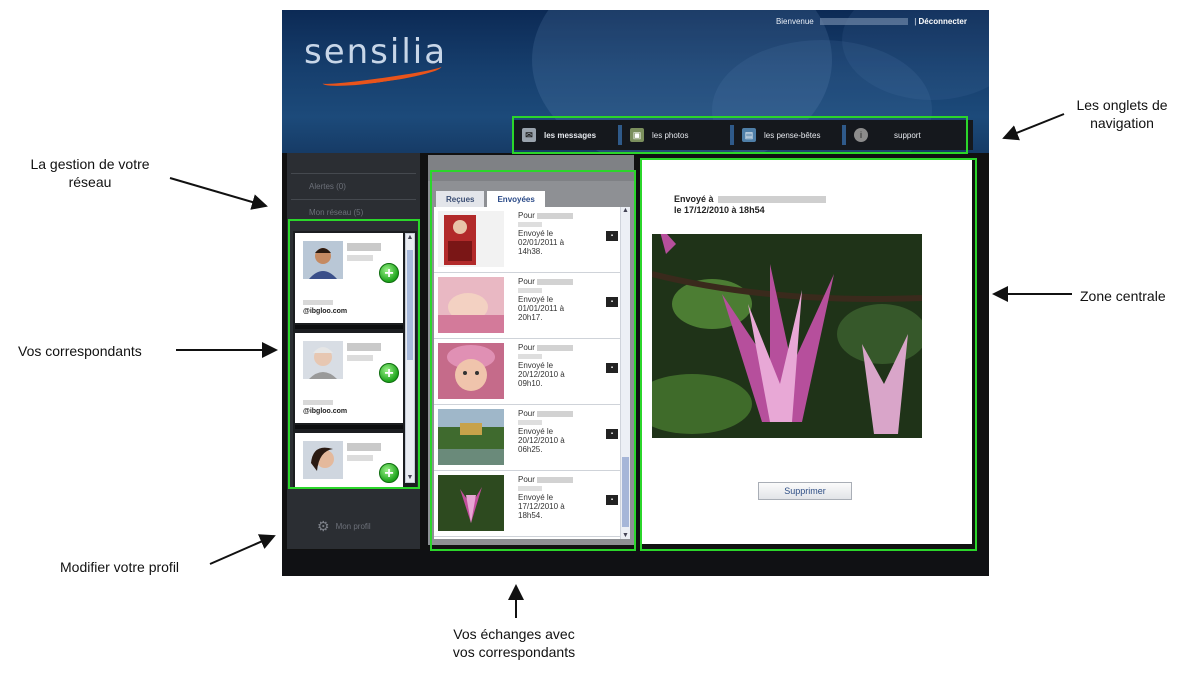 The height and width of the screenshot is (682, 1188). Describe the element at coordinates (943, 21) in the screenshot. I see `logout-link: Déconnecter` at that location.